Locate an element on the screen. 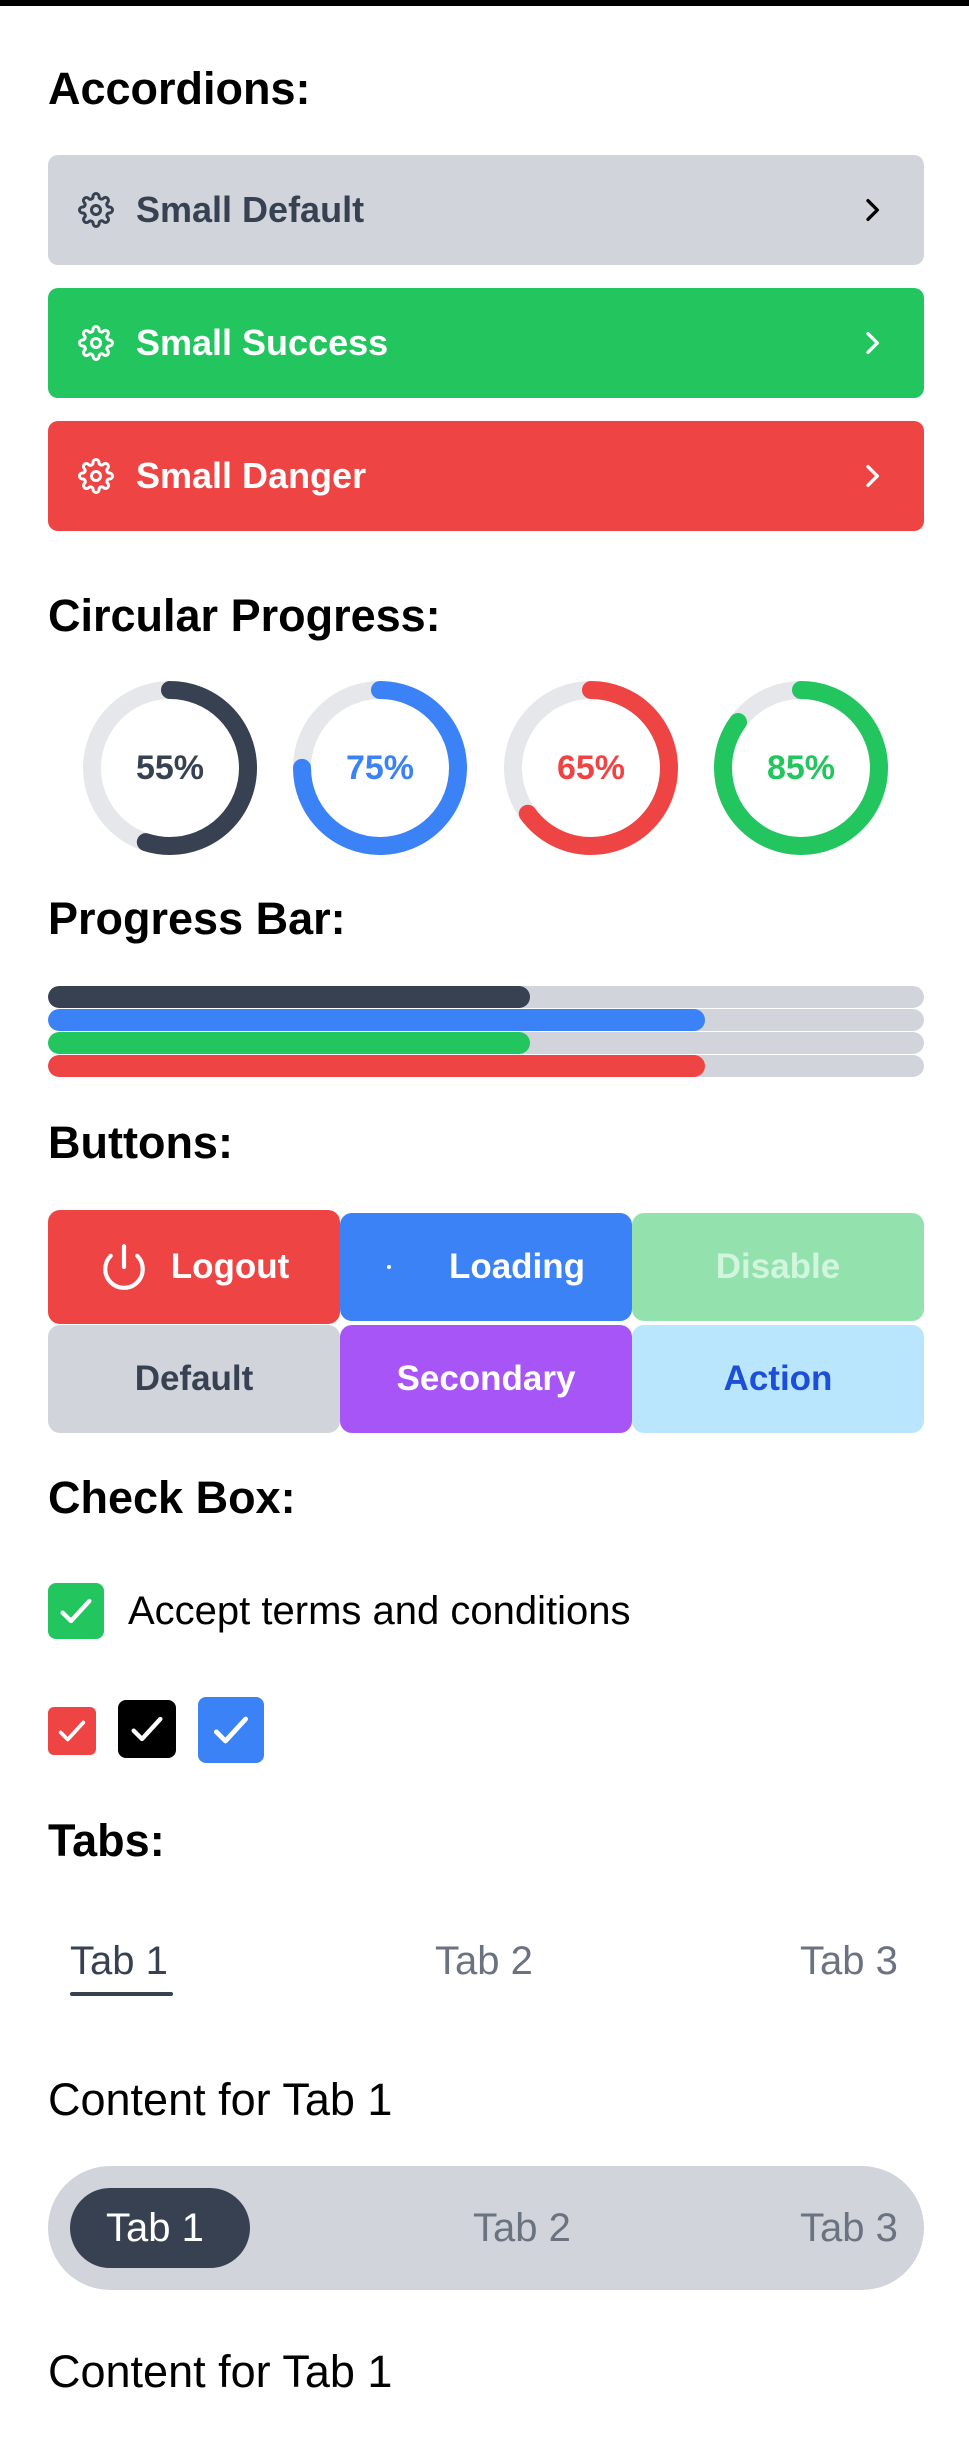 The image size is (969, 2454). progress-bar-heading: Progress Bar: is located at coordinates (197, 918).